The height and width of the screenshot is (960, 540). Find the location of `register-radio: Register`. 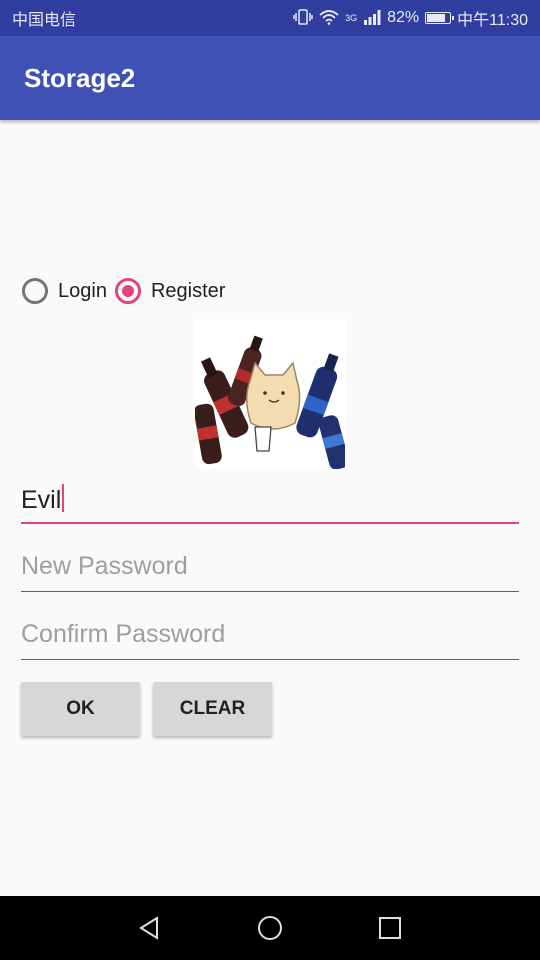

register-radio: Register is located at coordinates (170, 291).